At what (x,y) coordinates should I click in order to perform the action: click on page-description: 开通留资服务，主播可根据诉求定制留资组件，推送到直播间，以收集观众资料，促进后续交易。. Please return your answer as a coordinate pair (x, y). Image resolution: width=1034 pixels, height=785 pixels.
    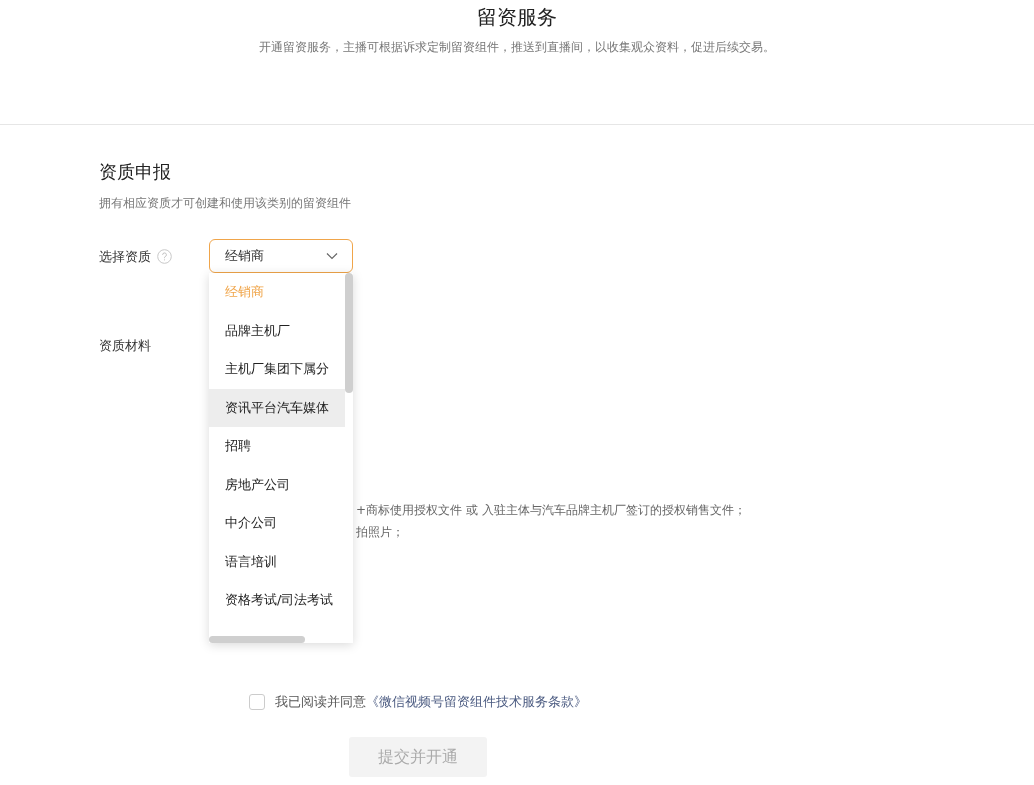
    Looking at the image, I should click on (517, 47).